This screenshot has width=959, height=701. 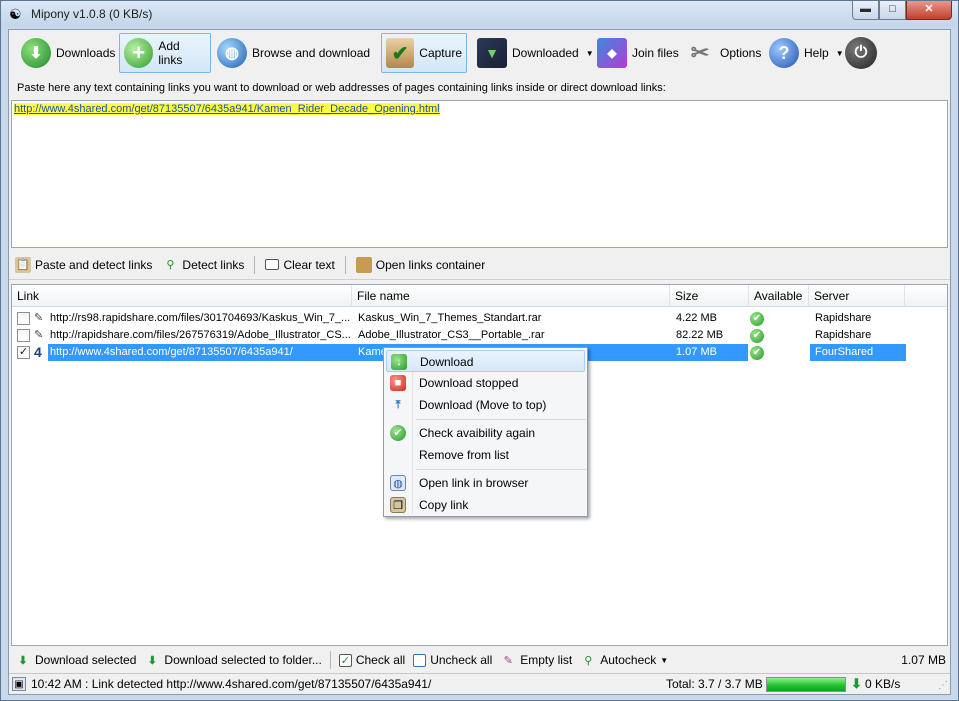 What do you see at coordinates (447, 362) in the screenshot?
I see `menu-item-label: Download` at bounding box center [447, 362].